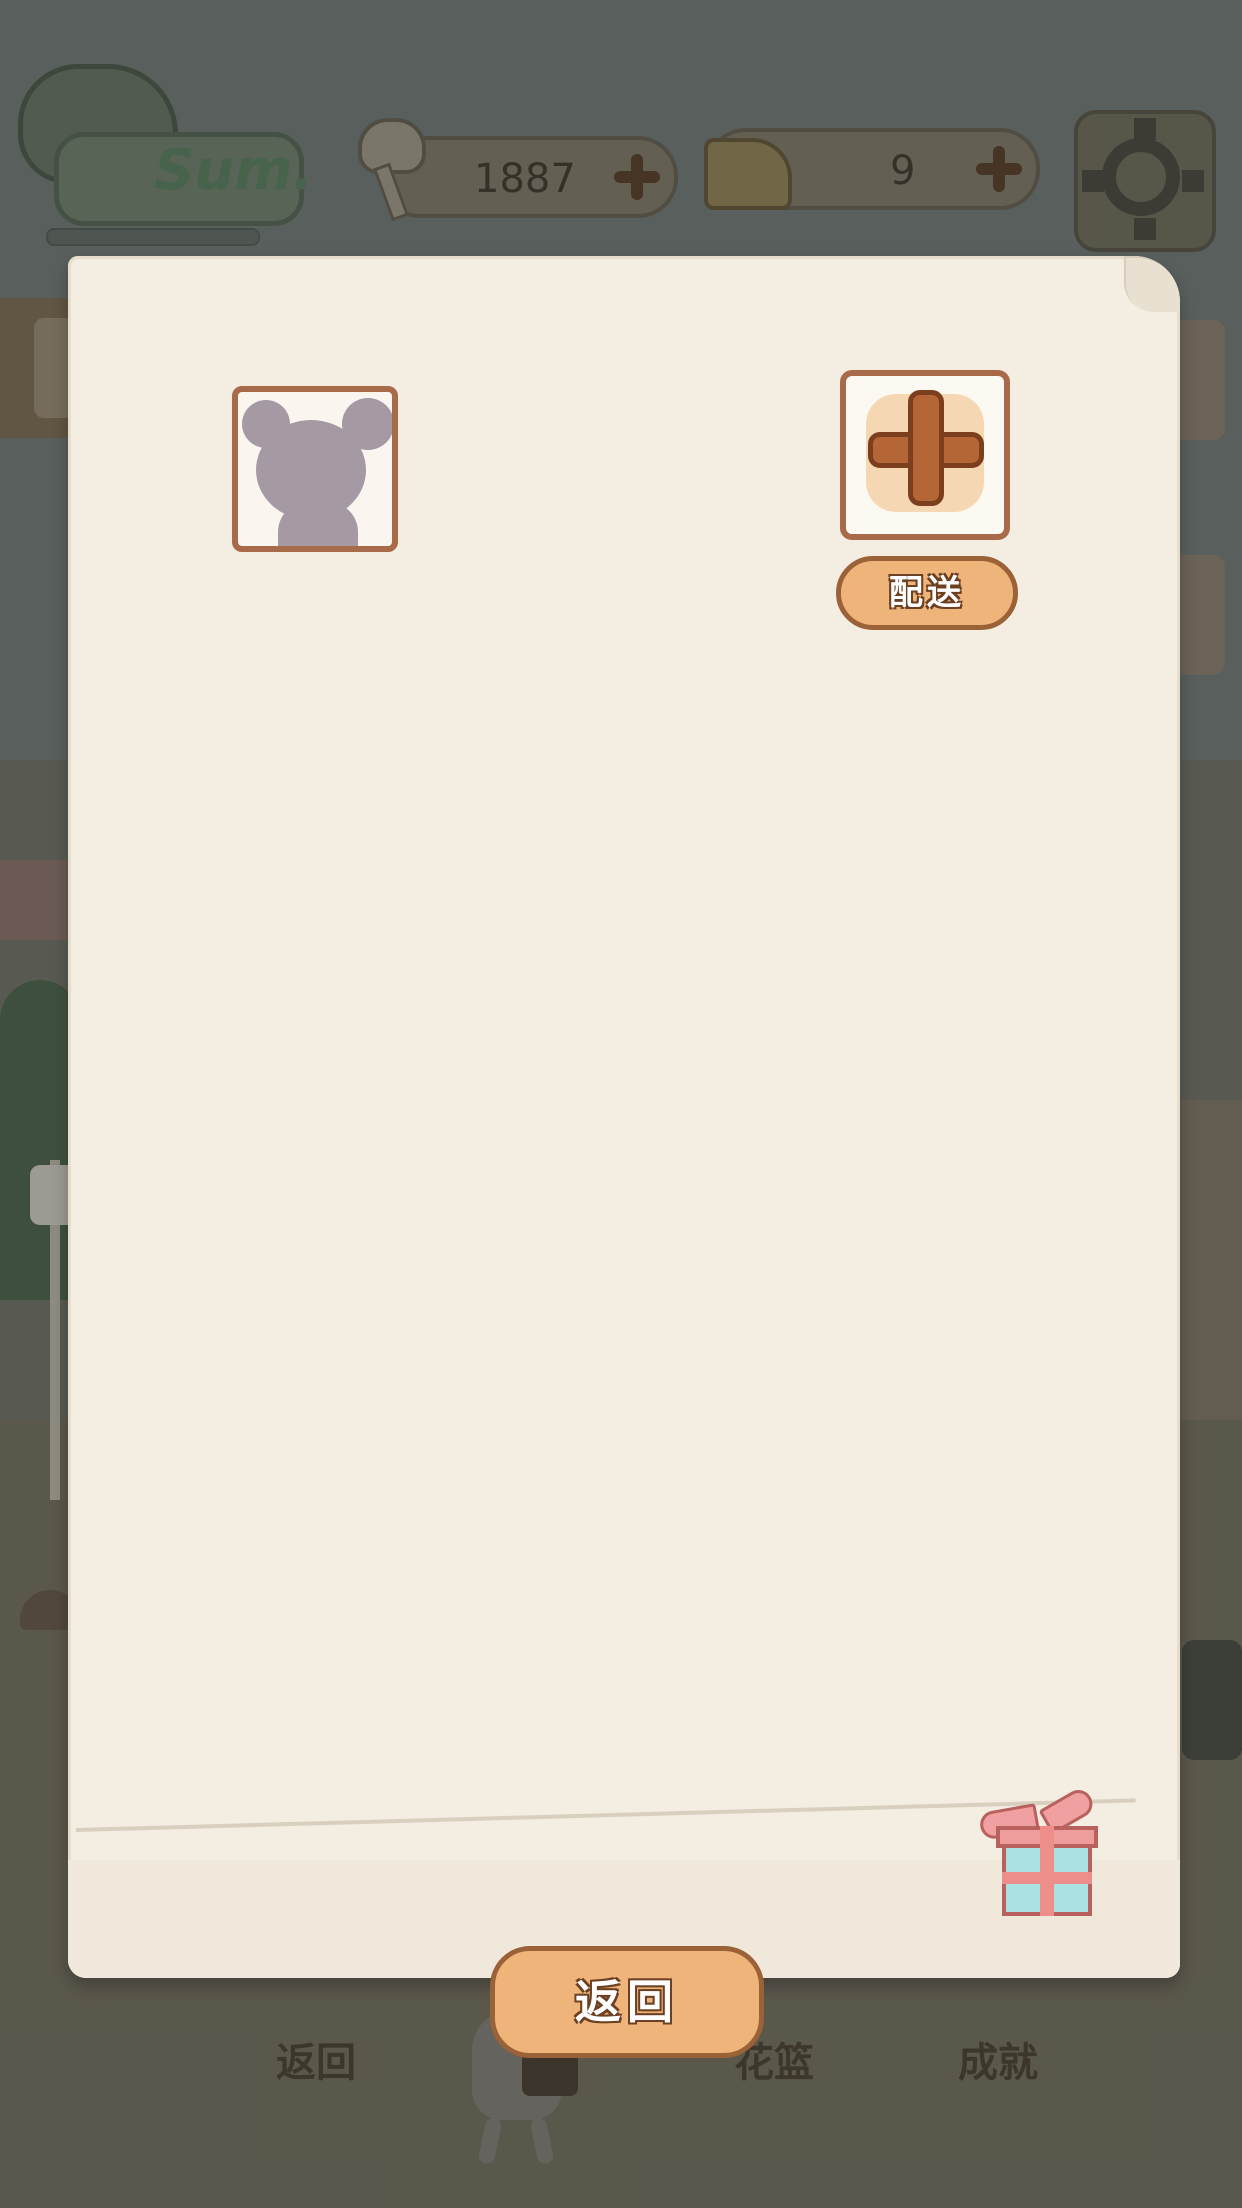  Describe the element at coordinates (605, 1815) in the screenshot. I see `paper-crease` at that location.